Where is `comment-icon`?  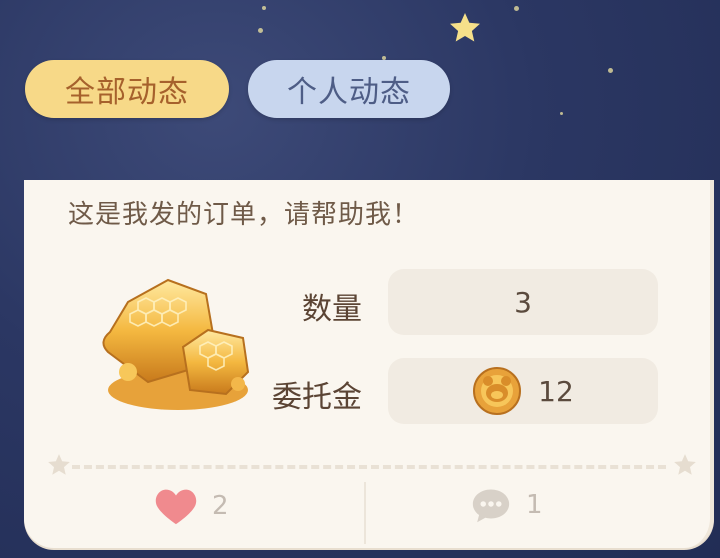 comment-icon is located at coordinates (491, 506).